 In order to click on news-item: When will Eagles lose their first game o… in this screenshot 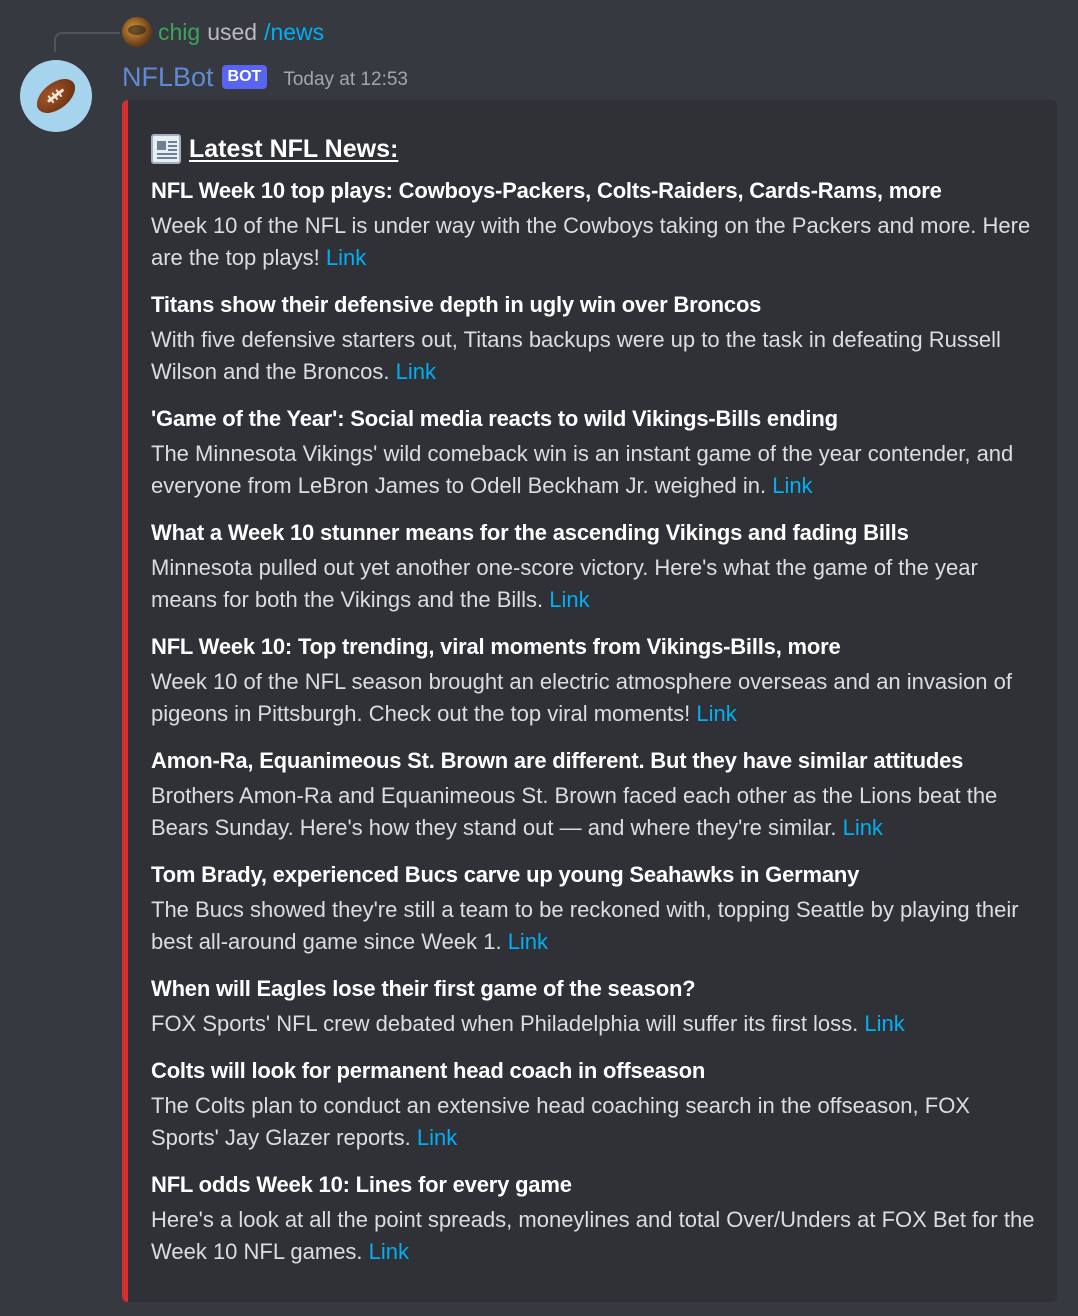, I will do `click(593, 1007)`.